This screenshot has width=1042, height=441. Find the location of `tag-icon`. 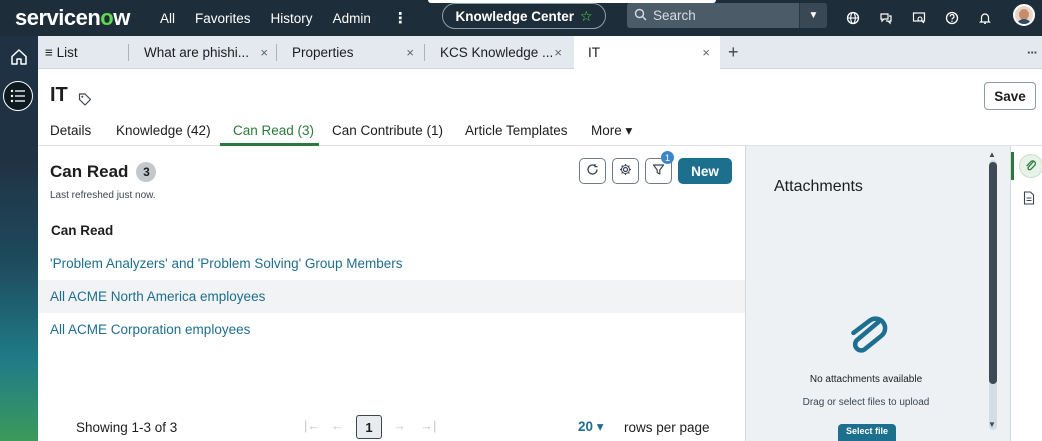

tag-icon is located at coordinates (85, 97).